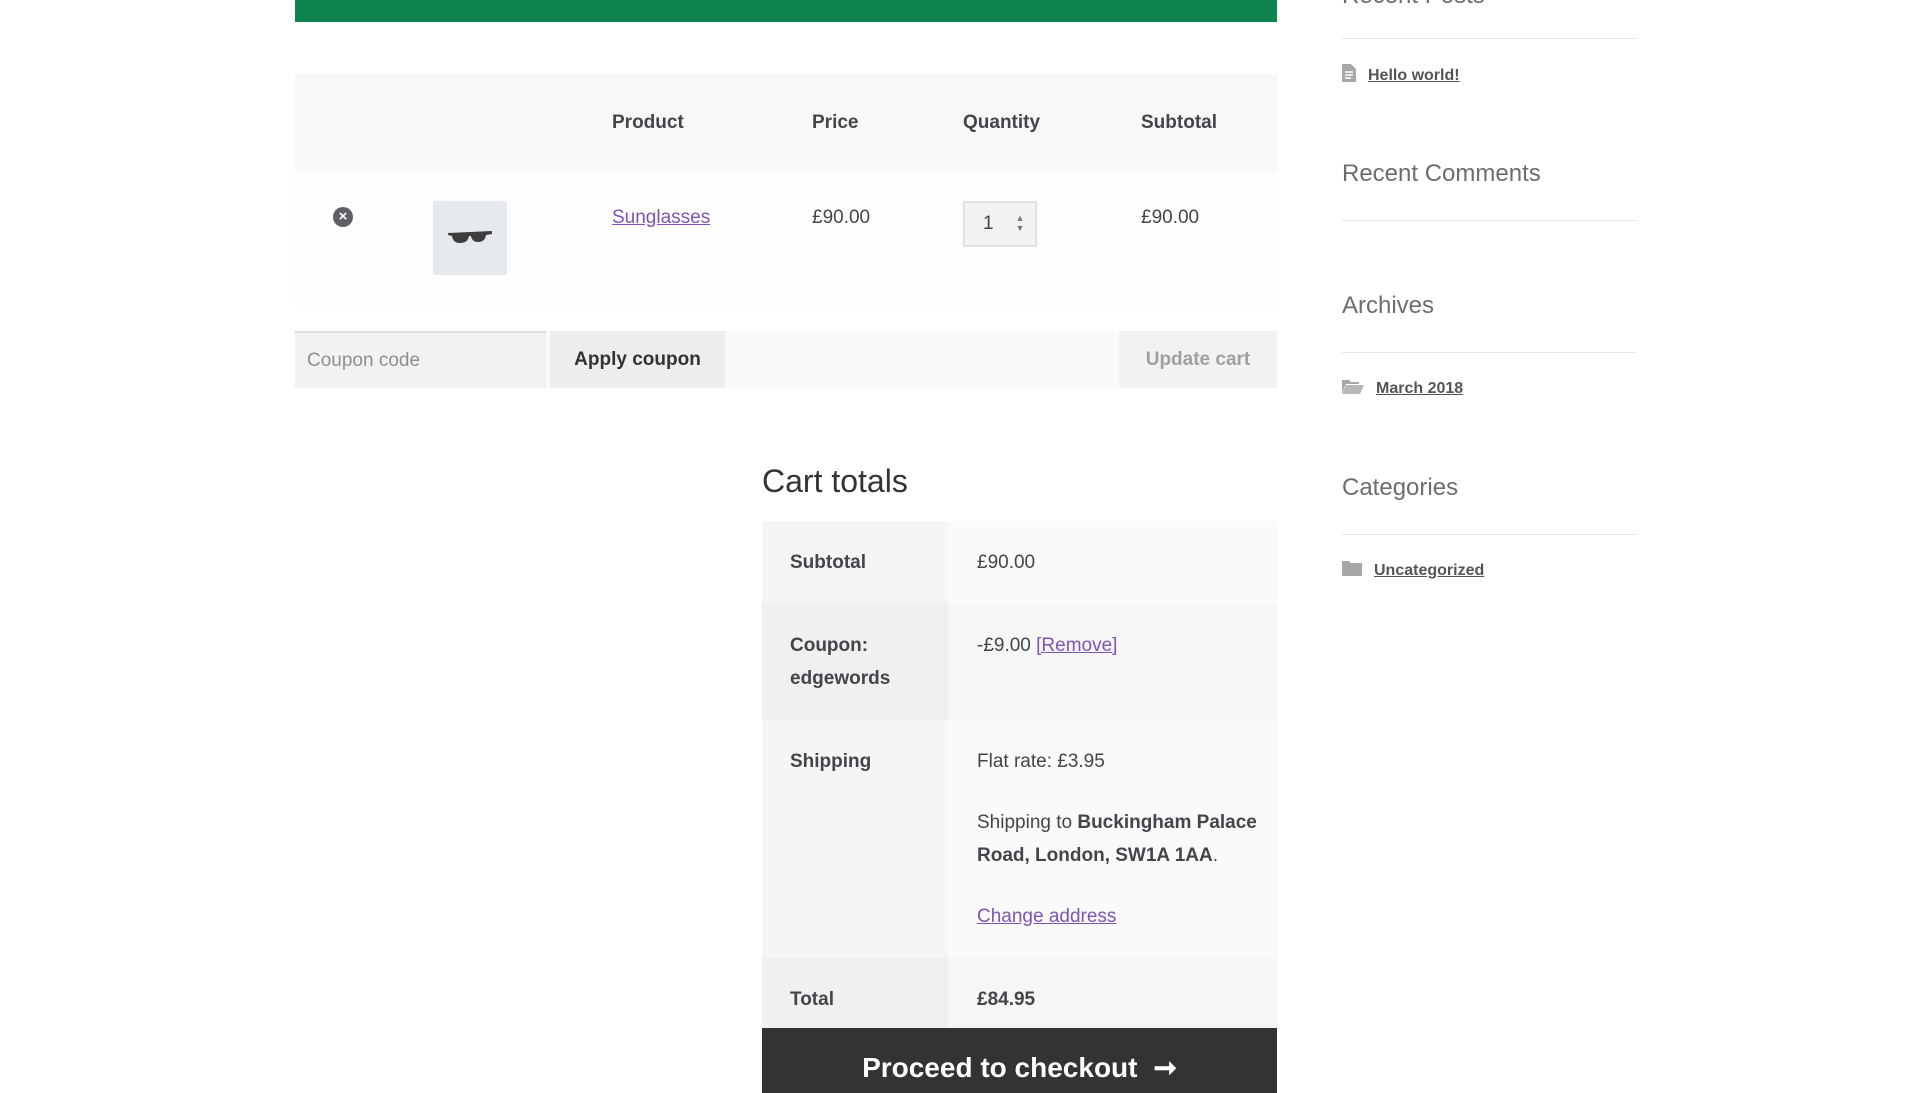  I want to click on proceed-to-checkout-button: Proceed to checkout ➞, so click(1019, 1060).